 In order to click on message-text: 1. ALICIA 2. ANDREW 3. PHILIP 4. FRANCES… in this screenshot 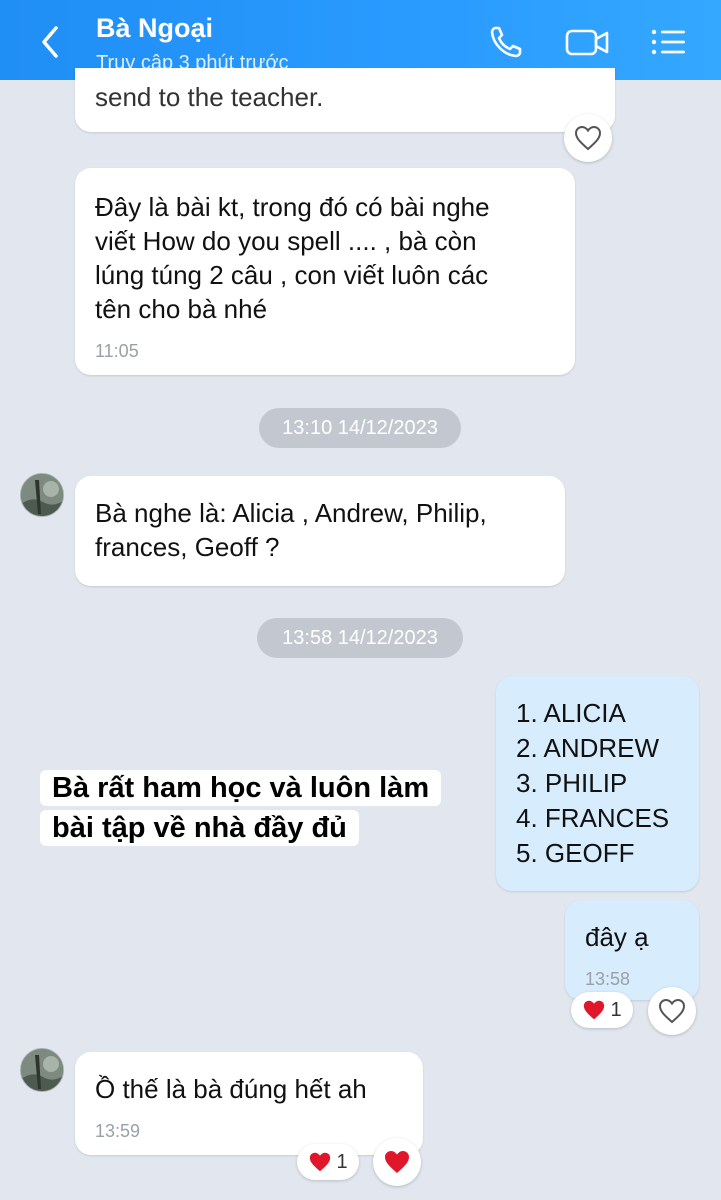, I will do `click(593, 783)`.